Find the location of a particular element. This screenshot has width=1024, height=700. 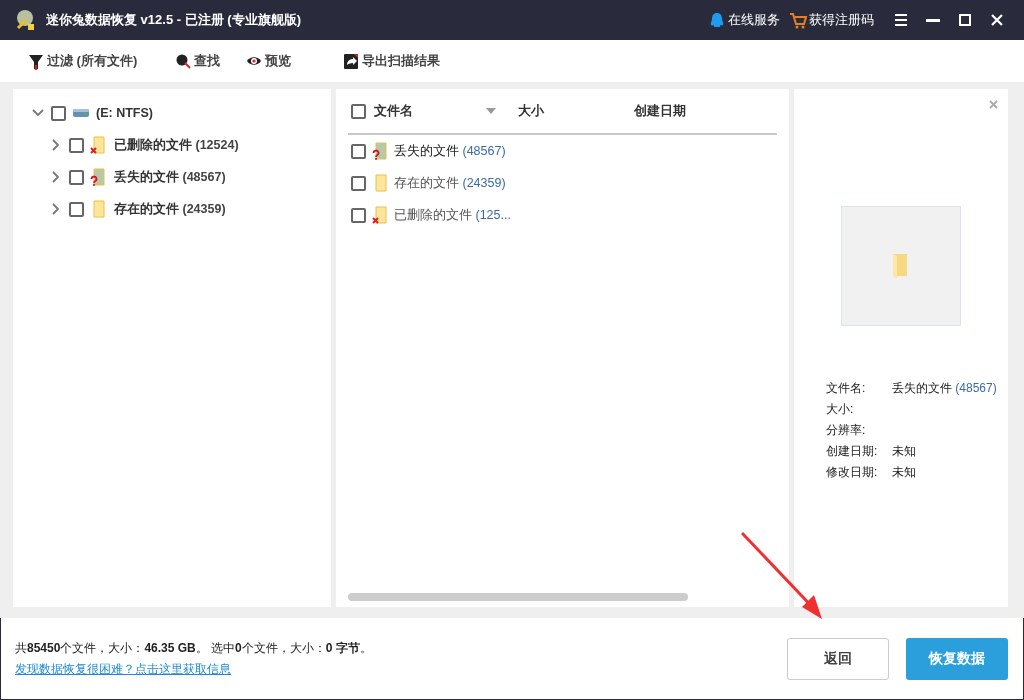

tree-item: 丢失的文件 (48567) is located at coordinates (170, 177).